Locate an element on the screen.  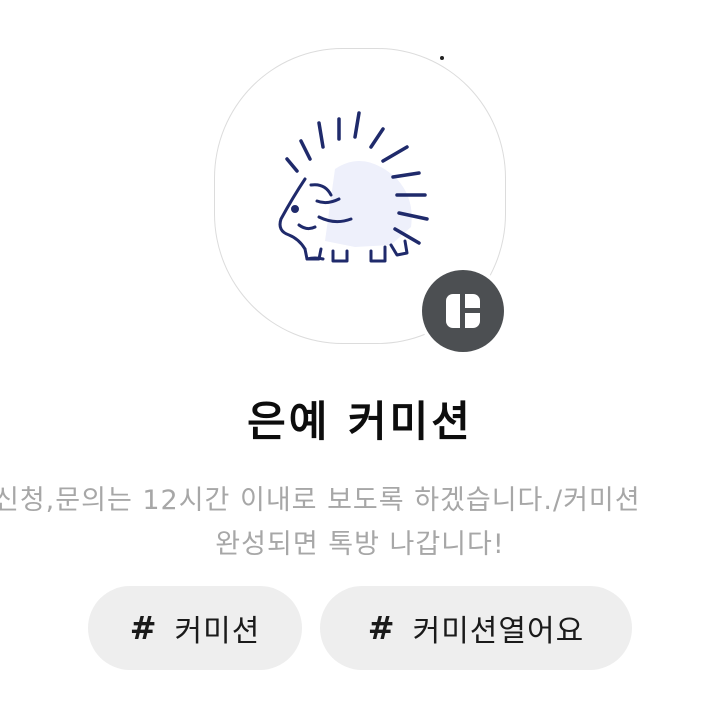
profile-description-line-2: 완성되면 톡방 나갑니다! is located at coordinates (360, 544).